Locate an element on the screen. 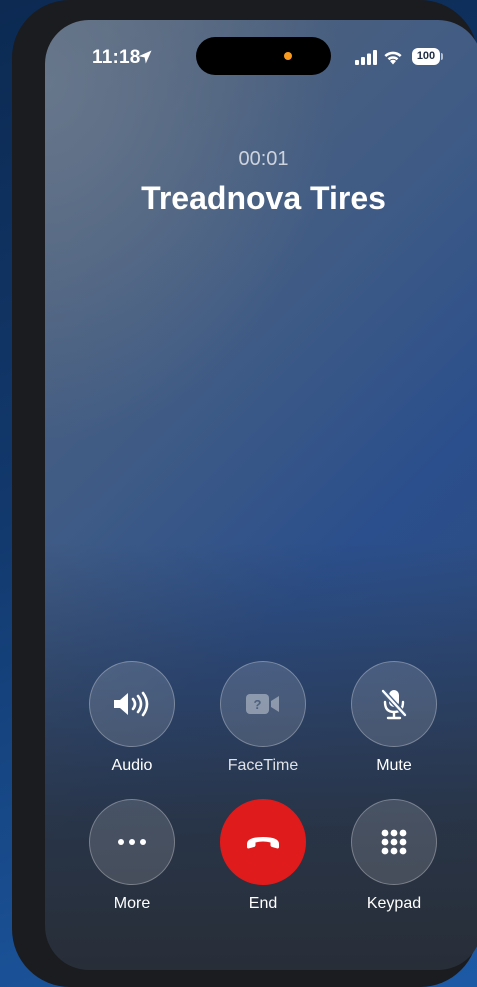  signal-icon is located at coordinates (366, 57).